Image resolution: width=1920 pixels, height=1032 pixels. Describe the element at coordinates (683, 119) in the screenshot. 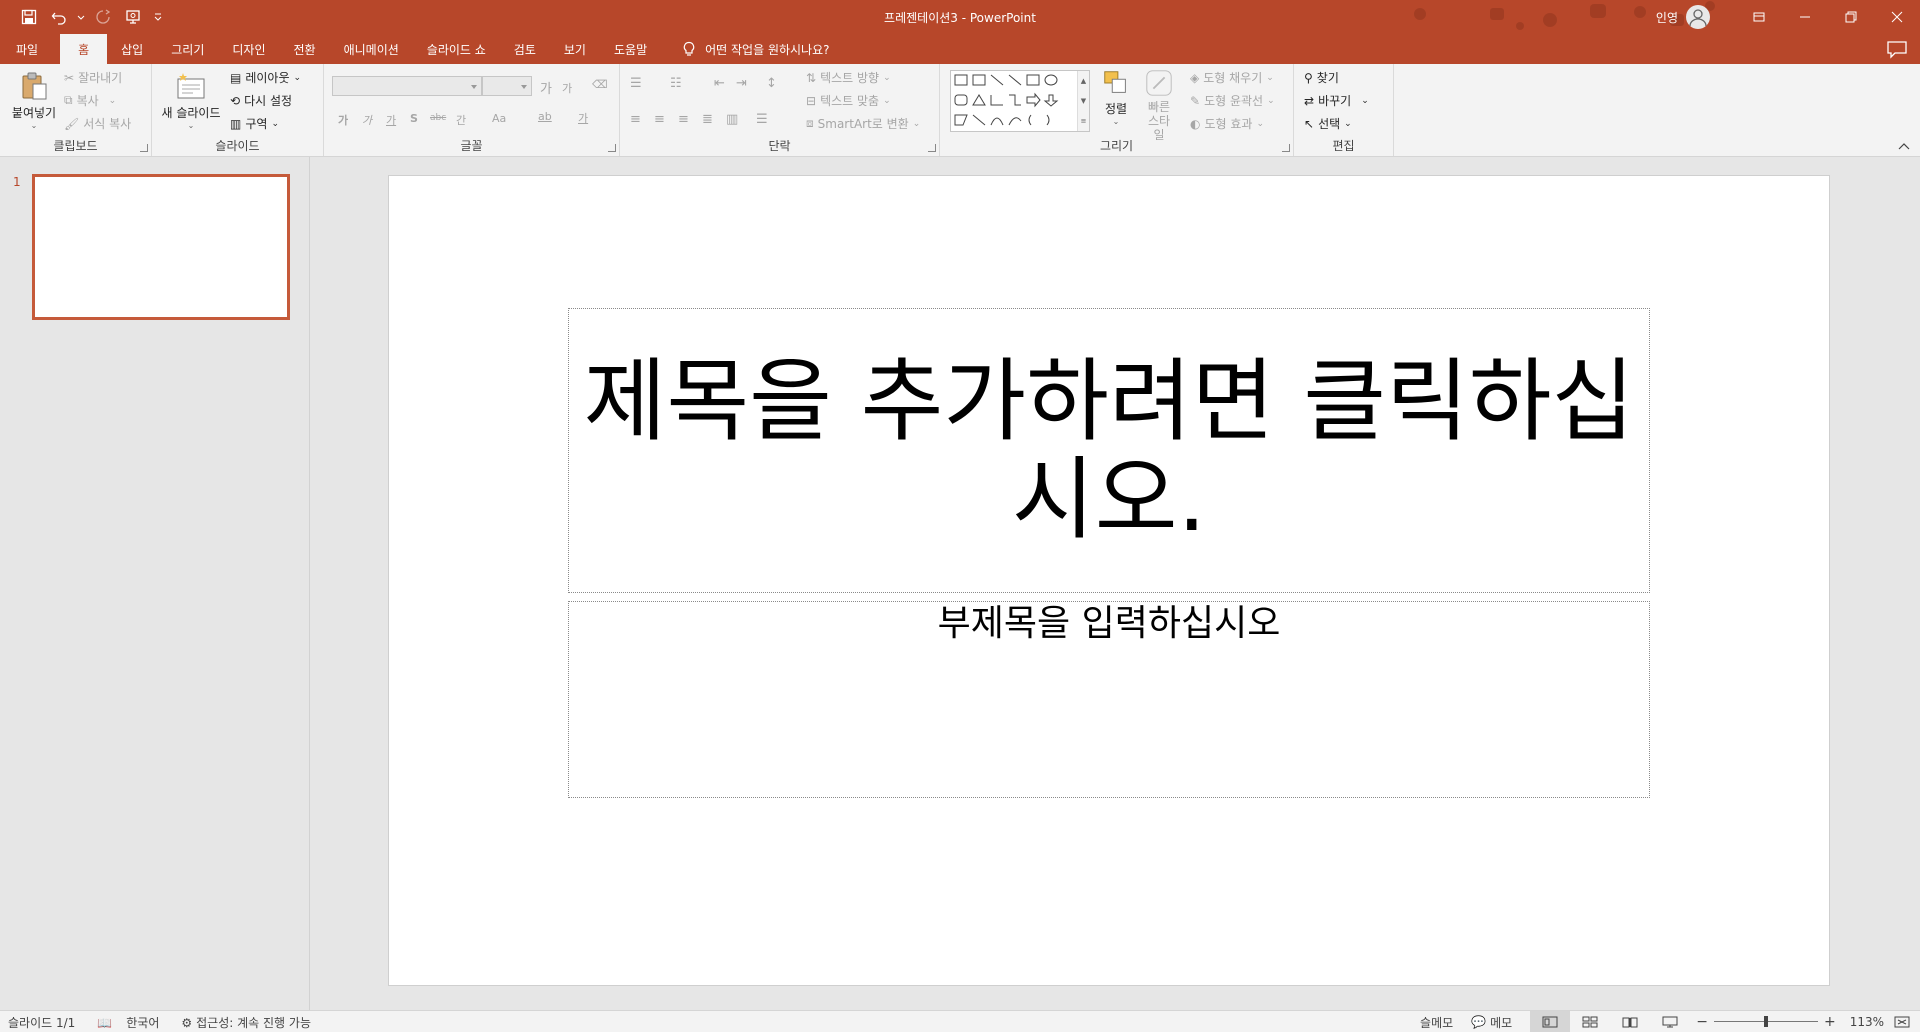

I see `align-right-icon: ≡` at that location.